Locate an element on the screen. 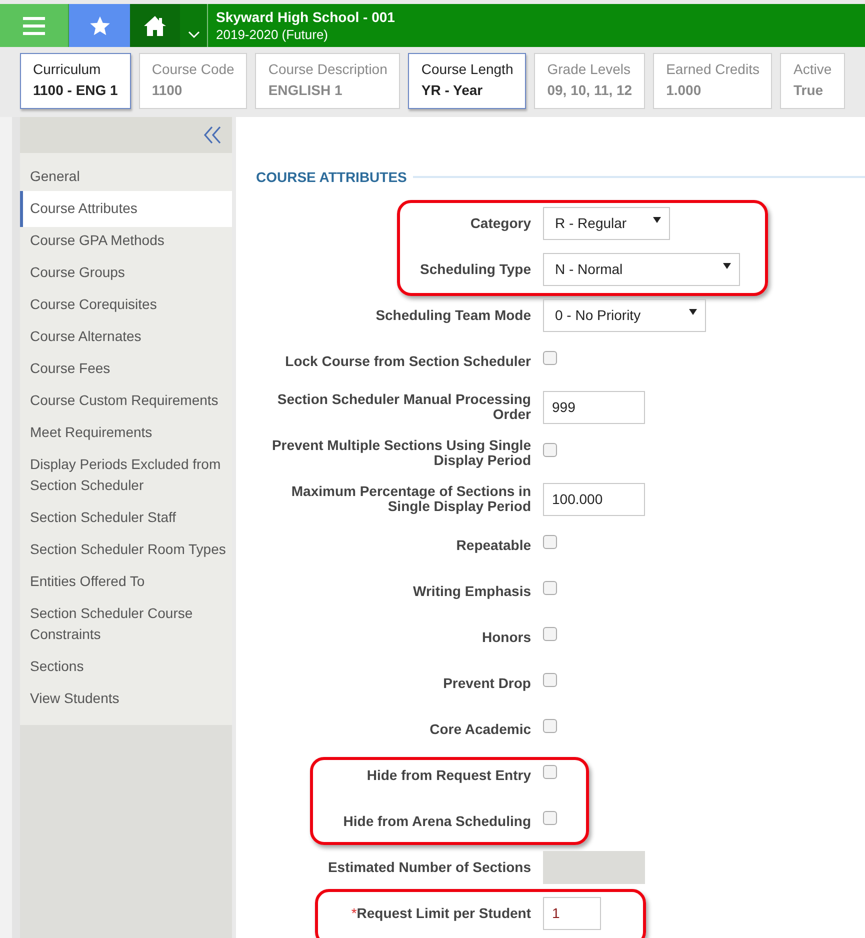 Image resolution: width=865 pixels, height=938 pixels. section-title: COURSE ATTRIBUTES is located at coordinates (331, 177).